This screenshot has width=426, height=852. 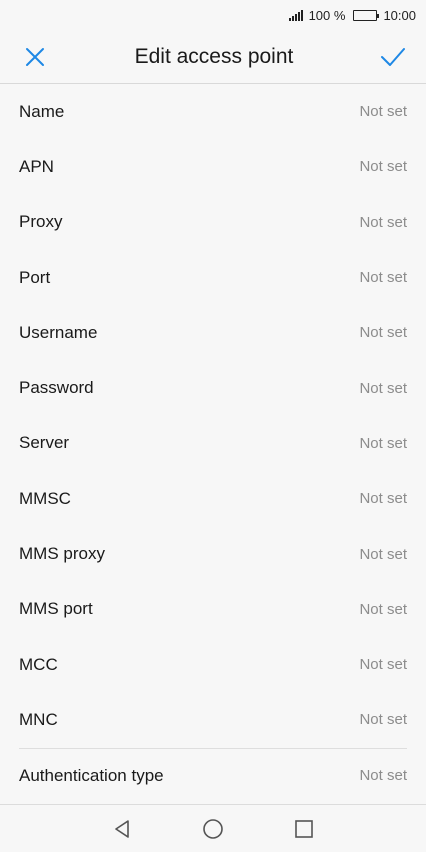 What do you see at coordinates (35, 277) in the screenshot?
I see `field-label: Port` at bounding box center [35, 277].